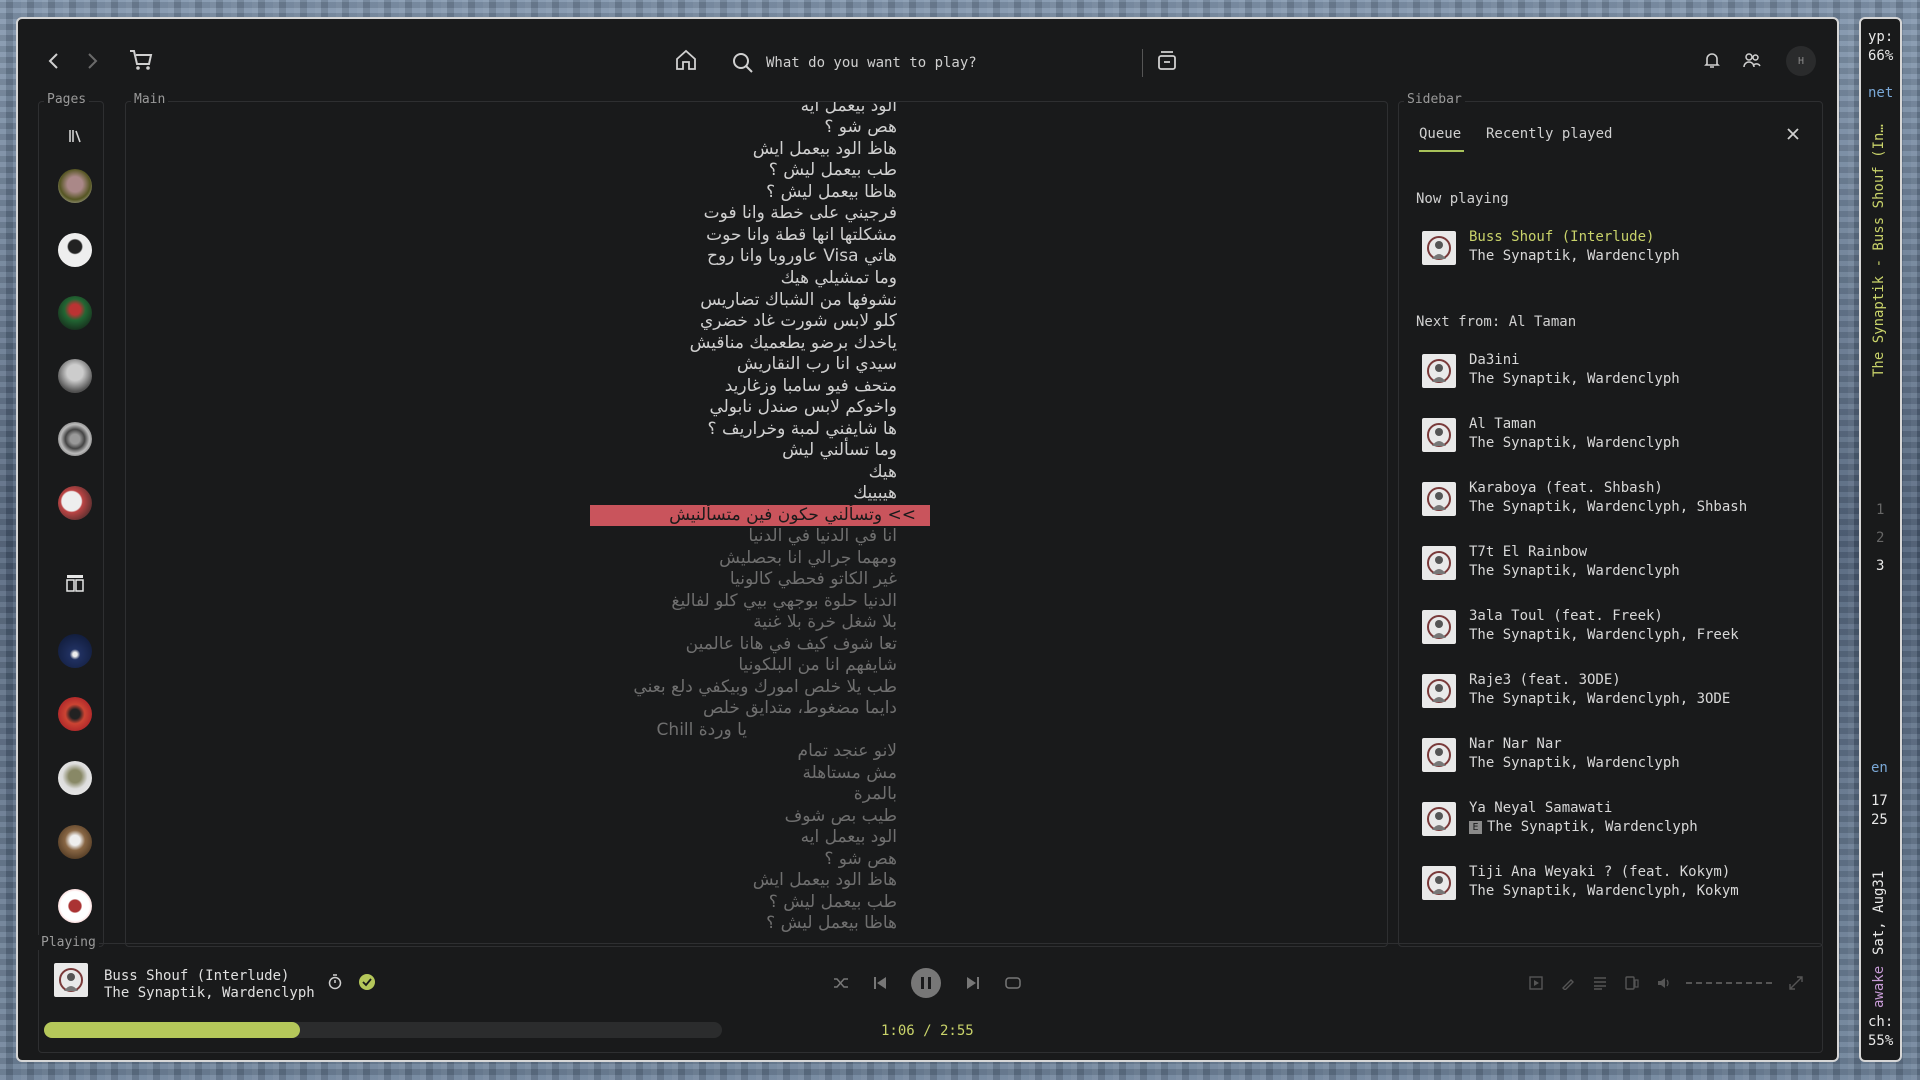 This screenshot has width=1920, height=1080. What do you see at coordinates (1880, 93) in the screenshot?
I see `network-status: net` at bounding box center [1880, 93].